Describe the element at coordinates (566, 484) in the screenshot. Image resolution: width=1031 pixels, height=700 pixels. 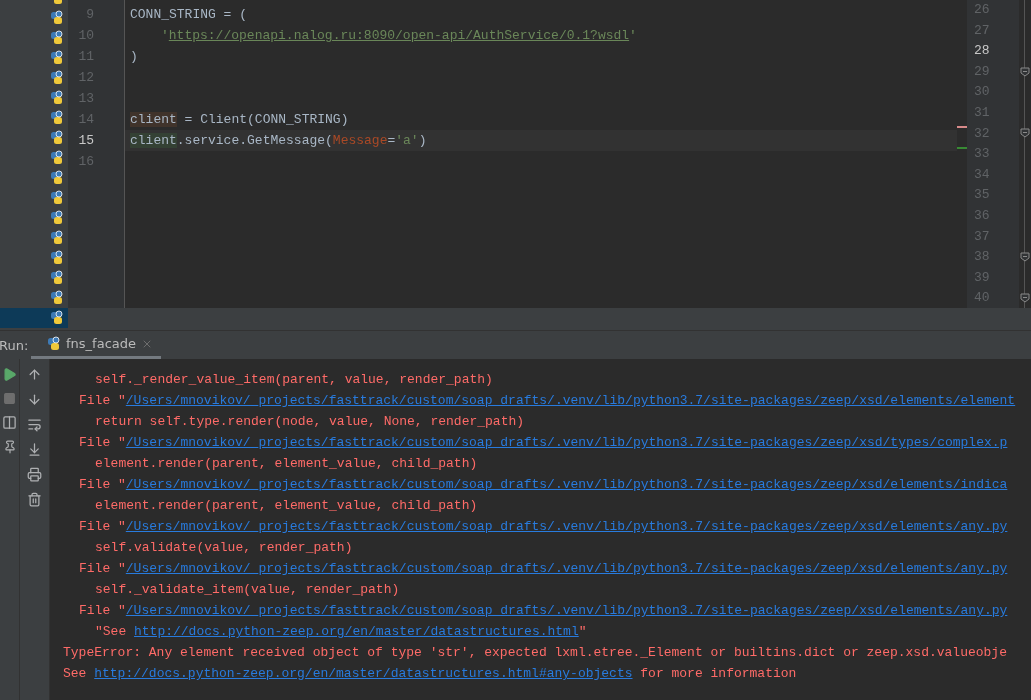
I see `console-link: /Users/mnovikov/_projects/fasttrack/custom/soap_drafts/.venv/lib/python3.7/site-packages/zeep/xsd/elements/indica` at that location.